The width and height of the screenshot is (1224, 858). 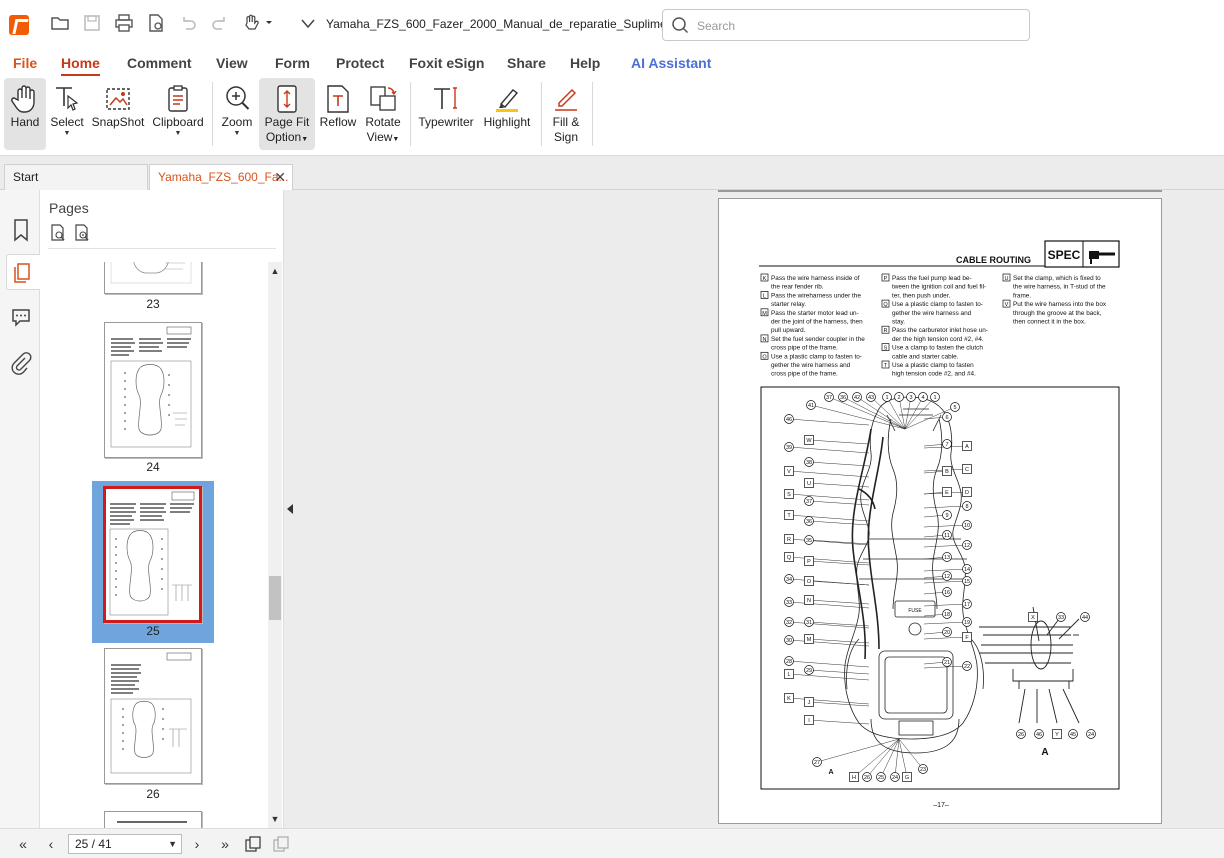 What do you see at coordinates (275, 271) in the screenshot?
I see `scroll-up-icon: ▲` at bounding box center [275, 271].